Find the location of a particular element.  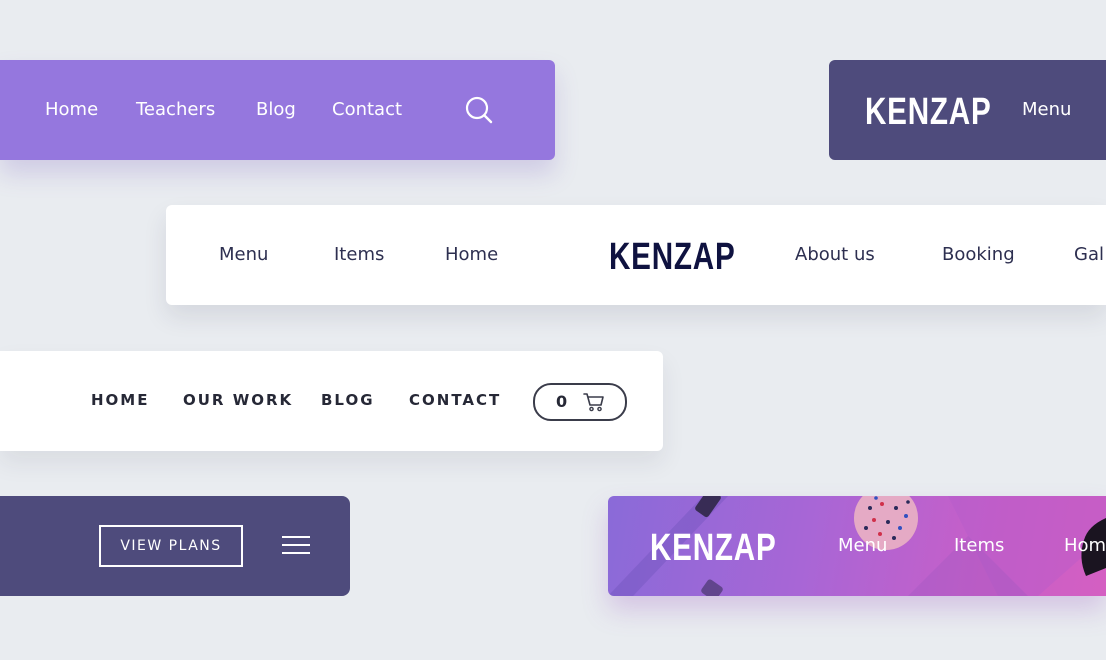

gradient-image-nav-bar: KENZAP Menu Items Hom is located at coordinates (857, 546).